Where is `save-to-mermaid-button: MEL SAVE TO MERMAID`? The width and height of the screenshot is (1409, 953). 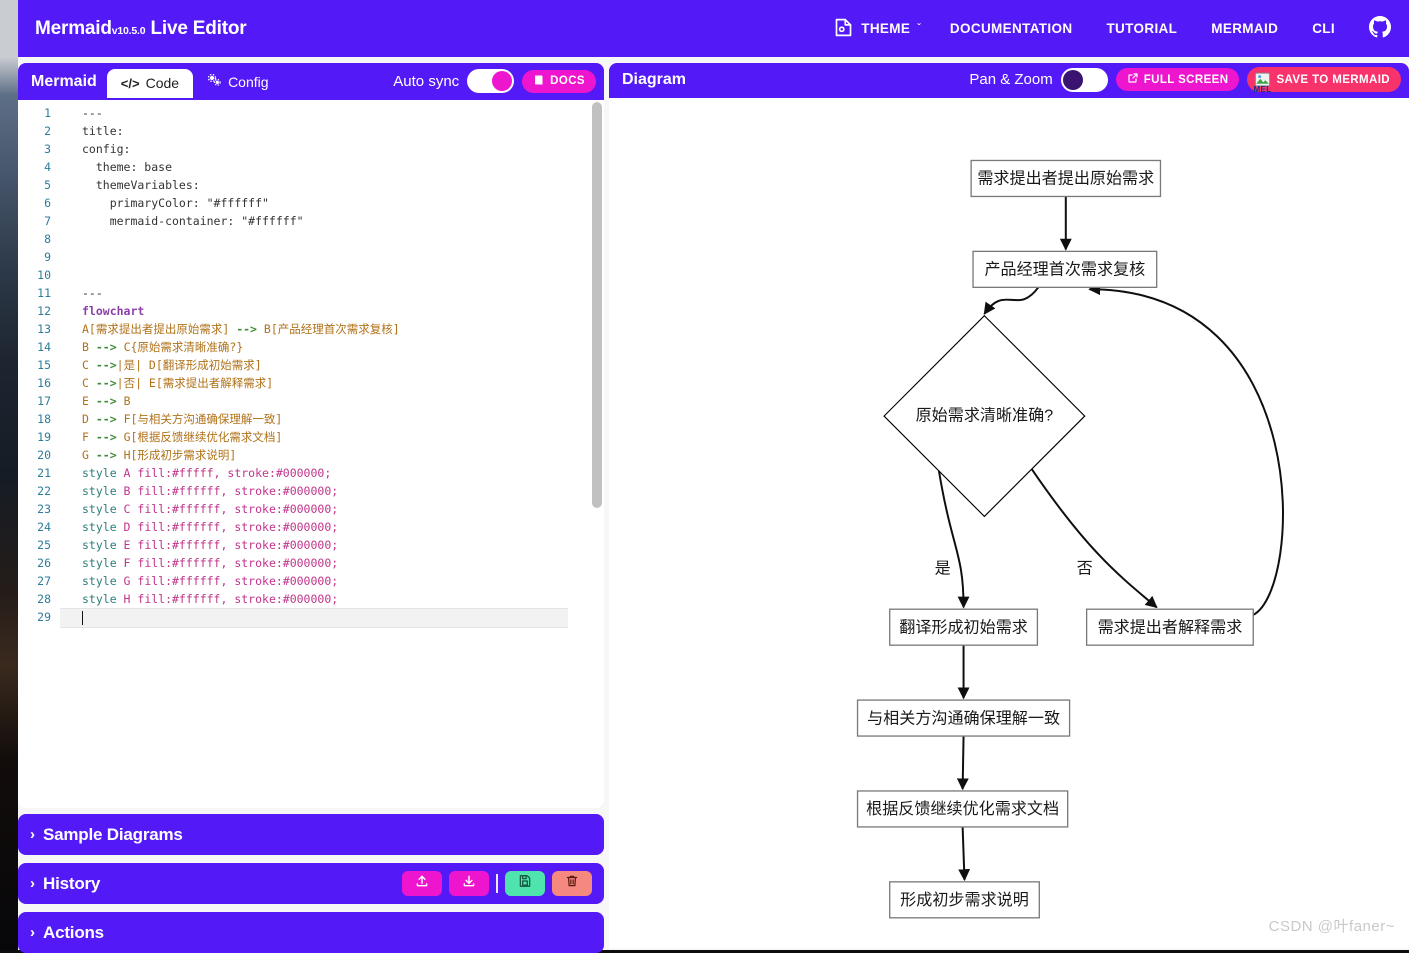 save-to-mermaid-button: MEL SAVE TO MERMAID is located at coordinates (1324, 80).